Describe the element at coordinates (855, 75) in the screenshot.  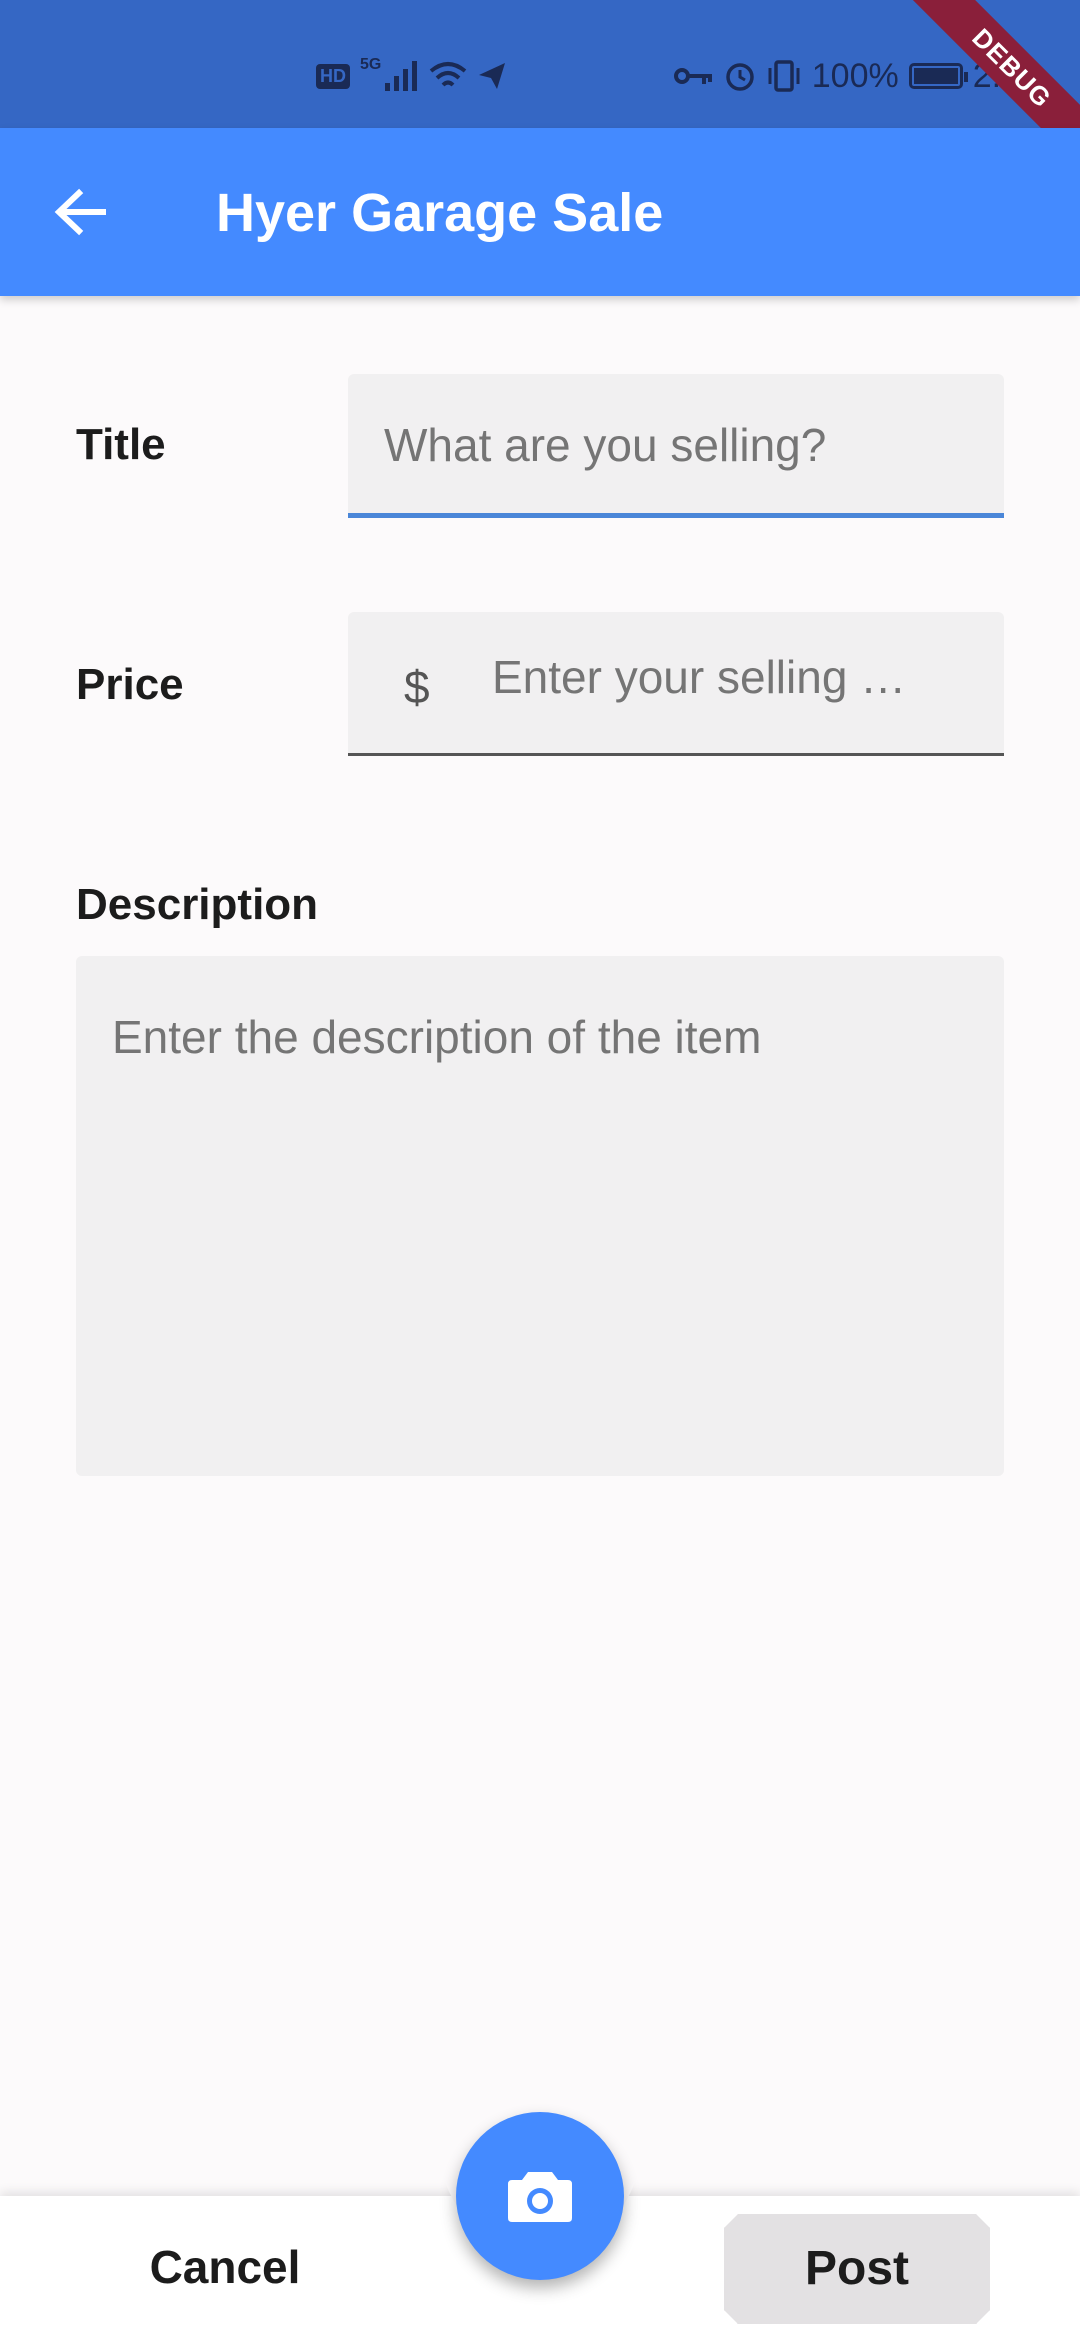
I see `battery-percent: 100%` at that location.